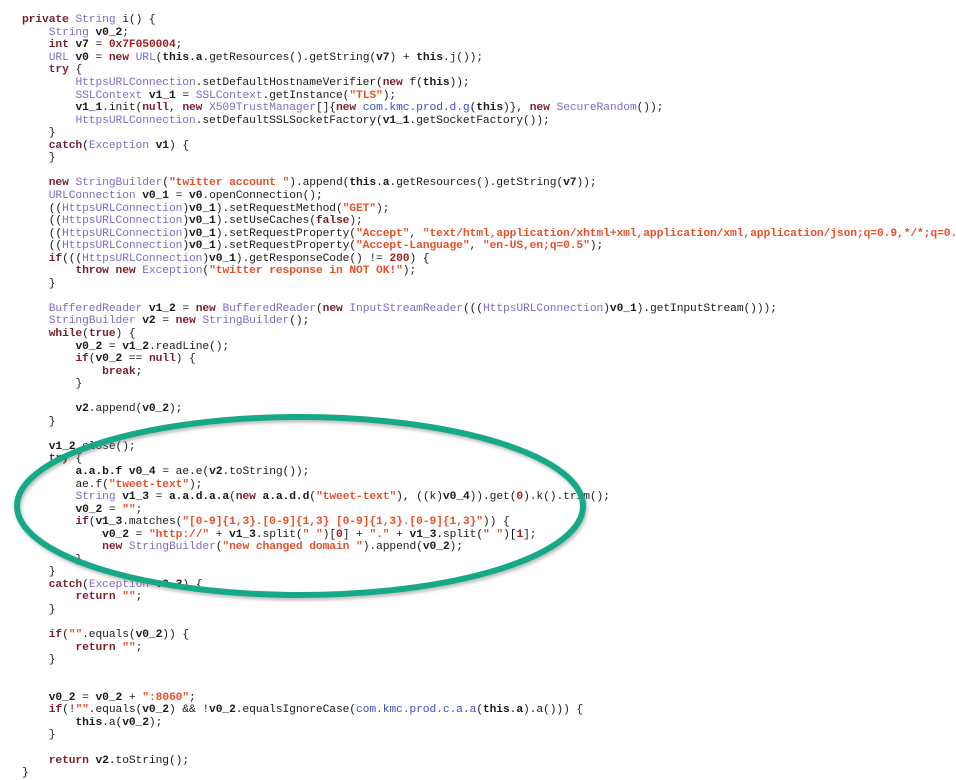  I want to click on code-line: catch(Exception v1) {, so click(119, 145).